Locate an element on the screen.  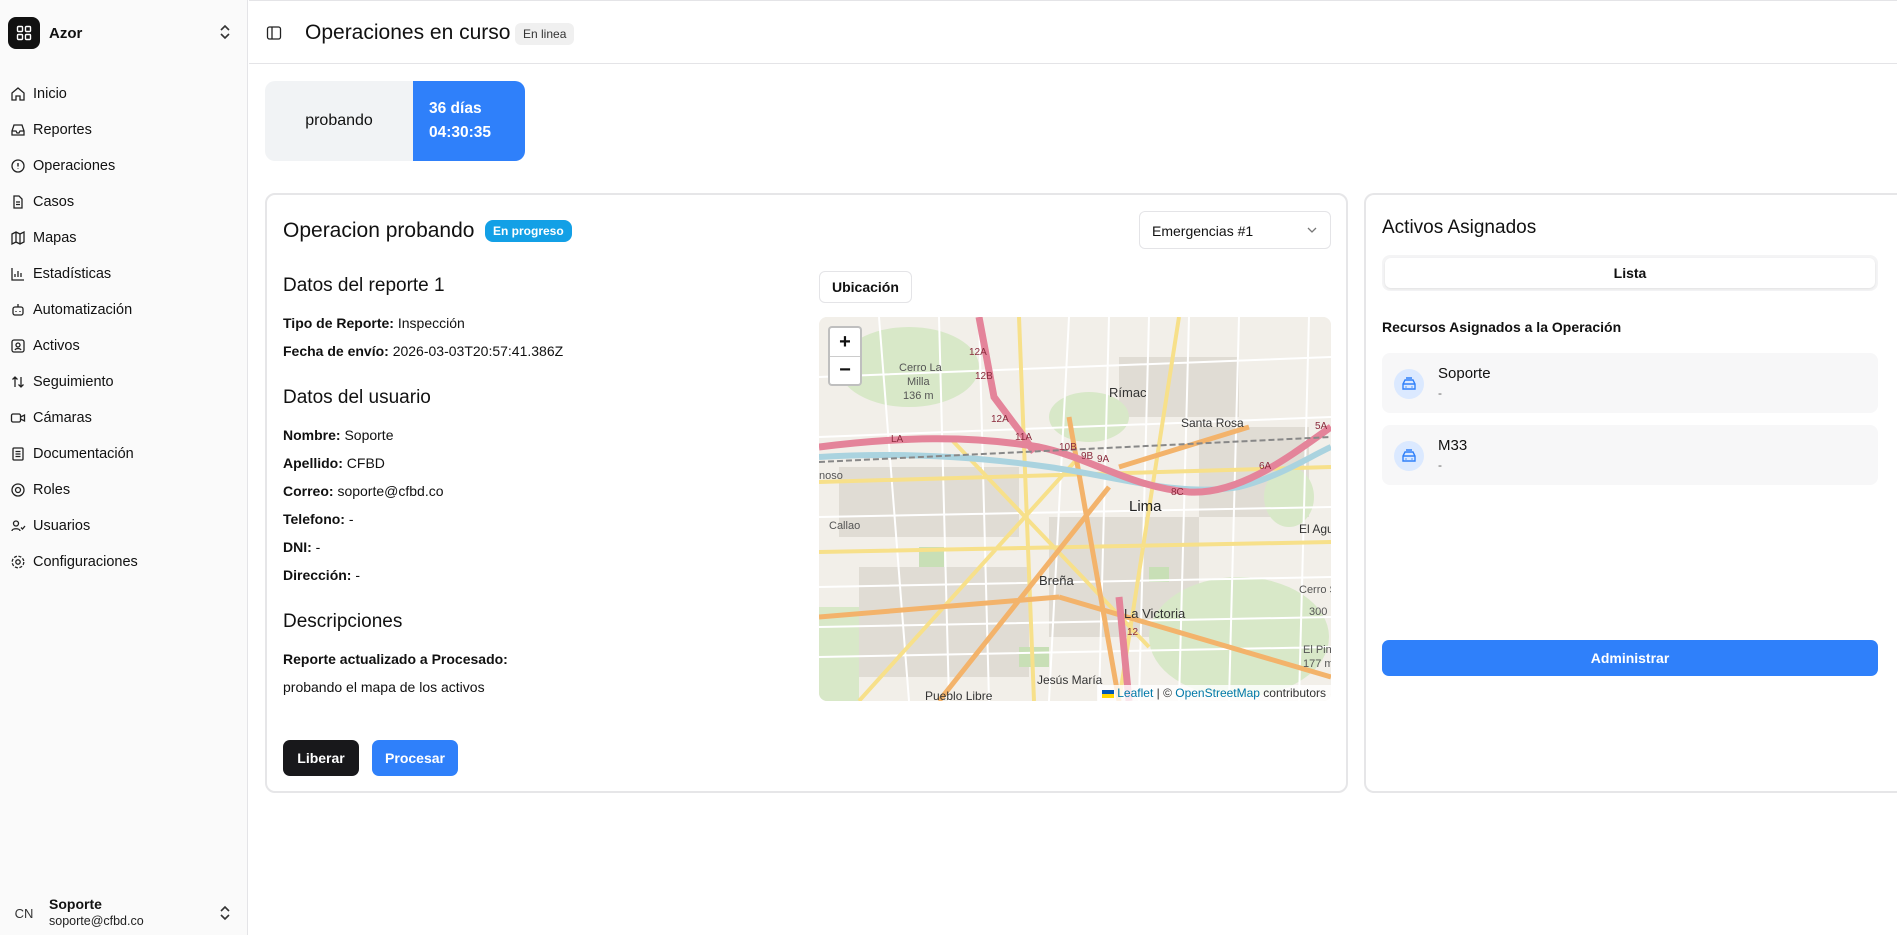
sidebar-item-automatizacion: Automatización is located at coordinates (124, 310).